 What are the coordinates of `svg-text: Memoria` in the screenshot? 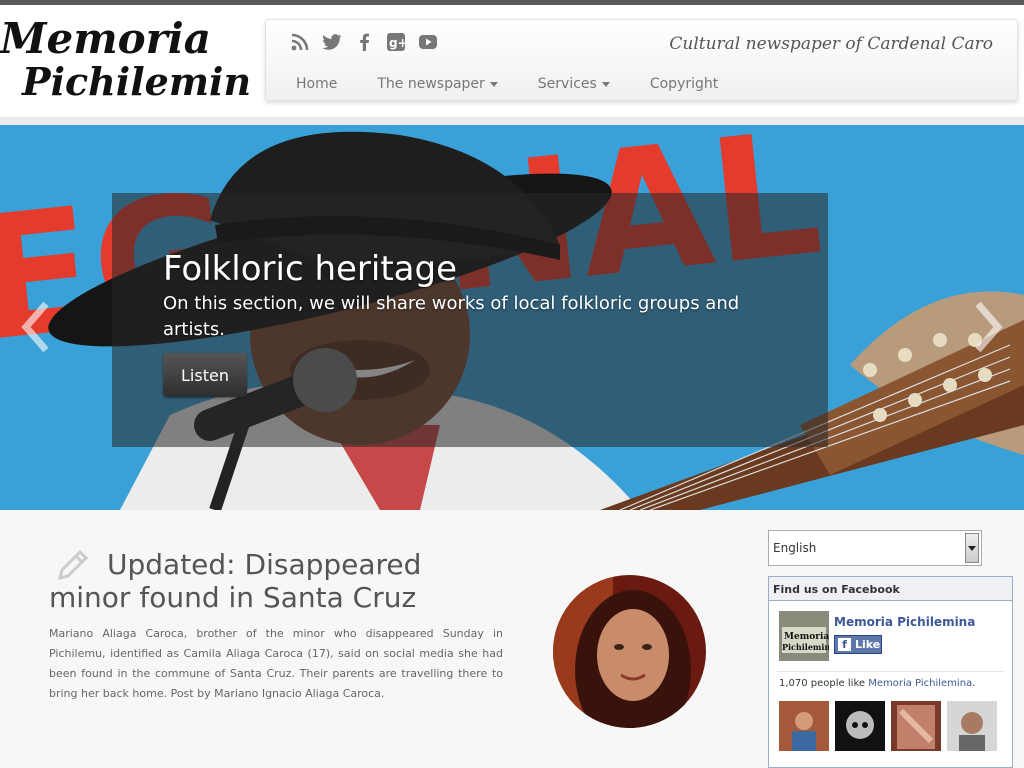 It's located at (806, 637).